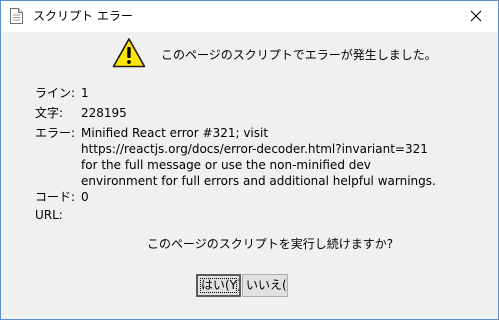 Image resolution: width=499 pixels, height=320 pixels. Describe the element at coordinates (16, 16) in the screenshot. I see `document-icon` at that location.